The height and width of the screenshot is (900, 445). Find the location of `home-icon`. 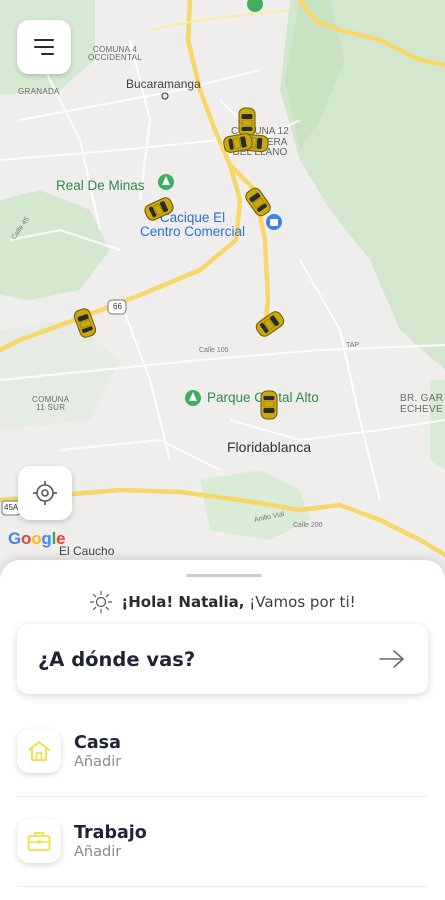

home-icon is located at coordinates (39, 751).